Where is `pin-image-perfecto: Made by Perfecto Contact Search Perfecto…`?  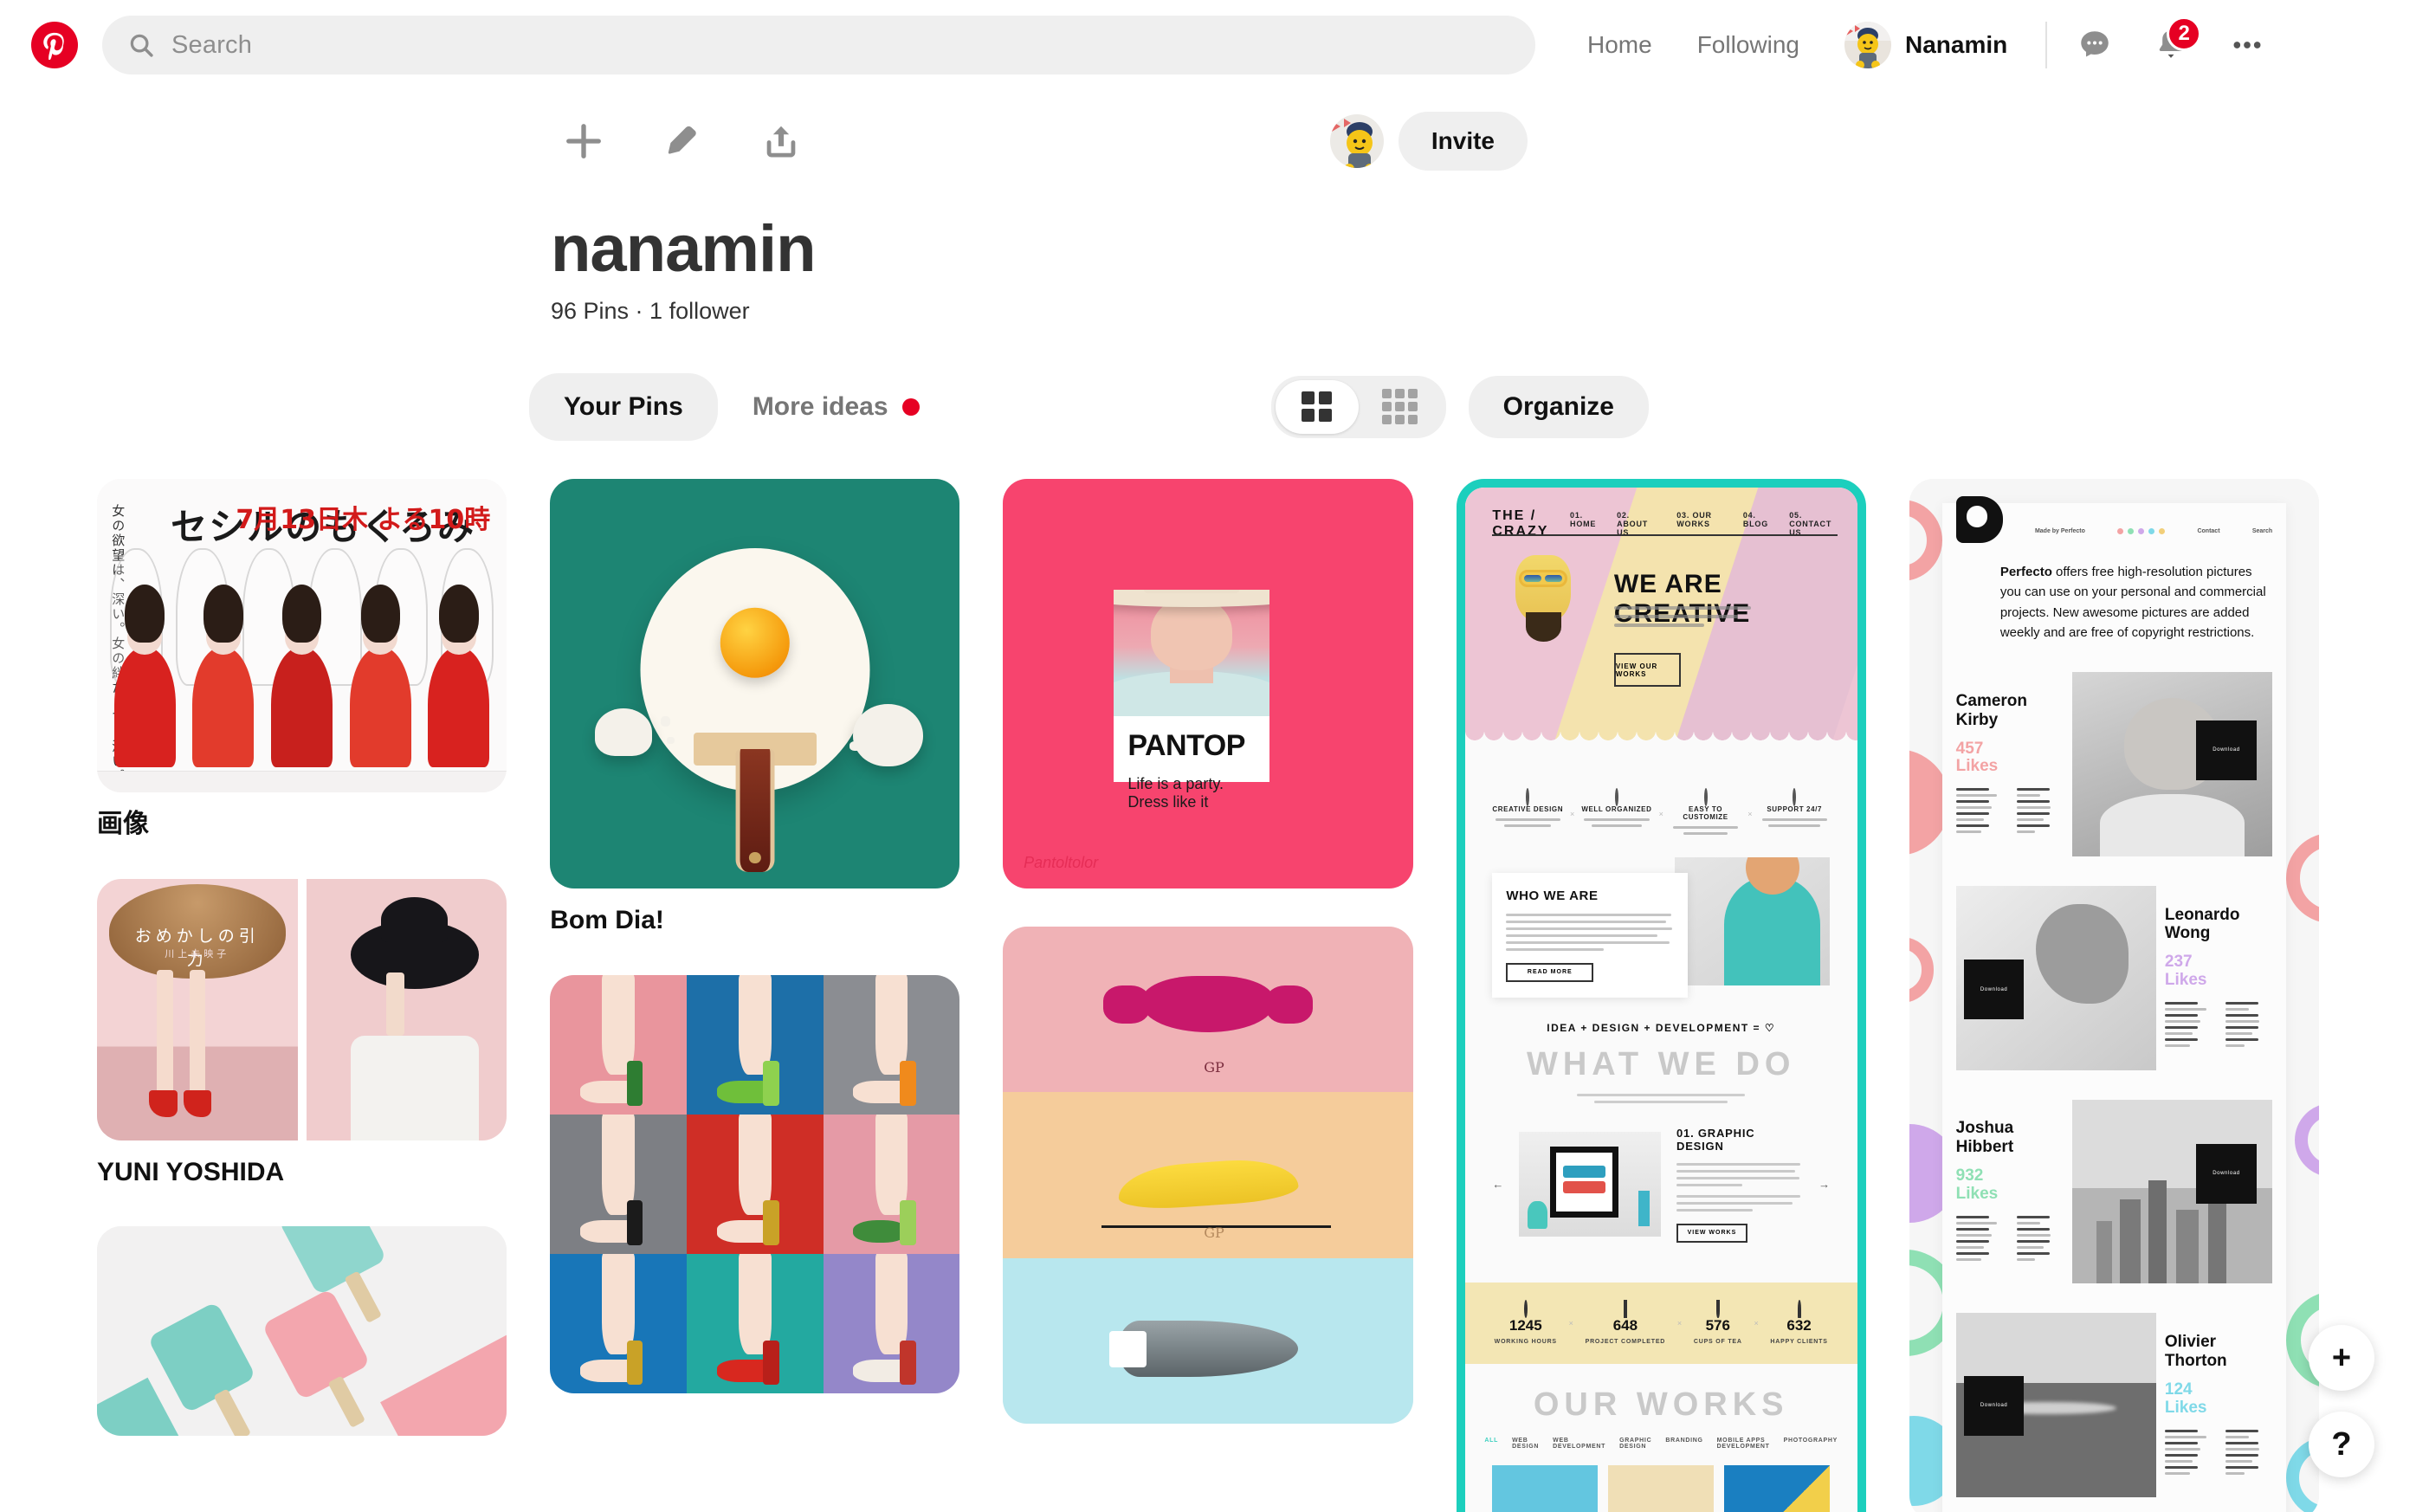
pin-image-perfecto: Made by Perfecto Contact Search Perfecto… is located at coordinates (2114, 995).